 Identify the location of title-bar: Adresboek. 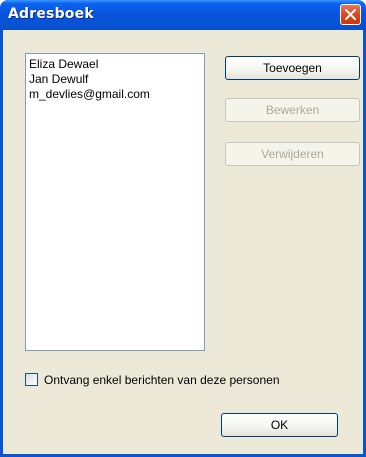
(183, 15).